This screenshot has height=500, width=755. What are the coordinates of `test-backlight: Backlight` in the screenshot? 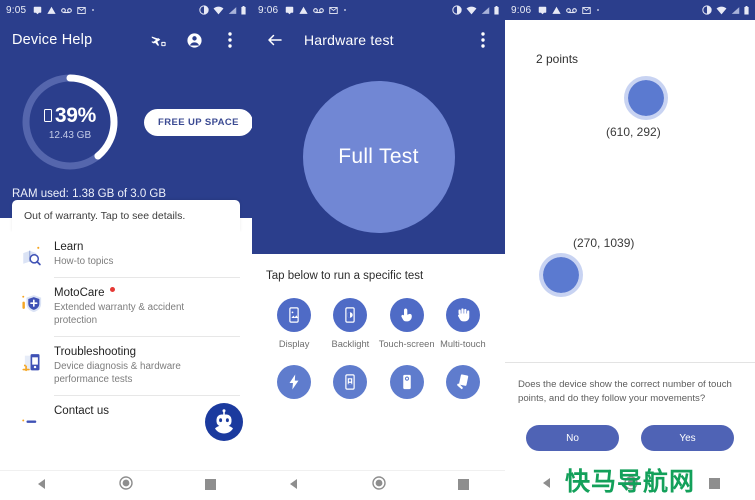 It's located at (350, 324).